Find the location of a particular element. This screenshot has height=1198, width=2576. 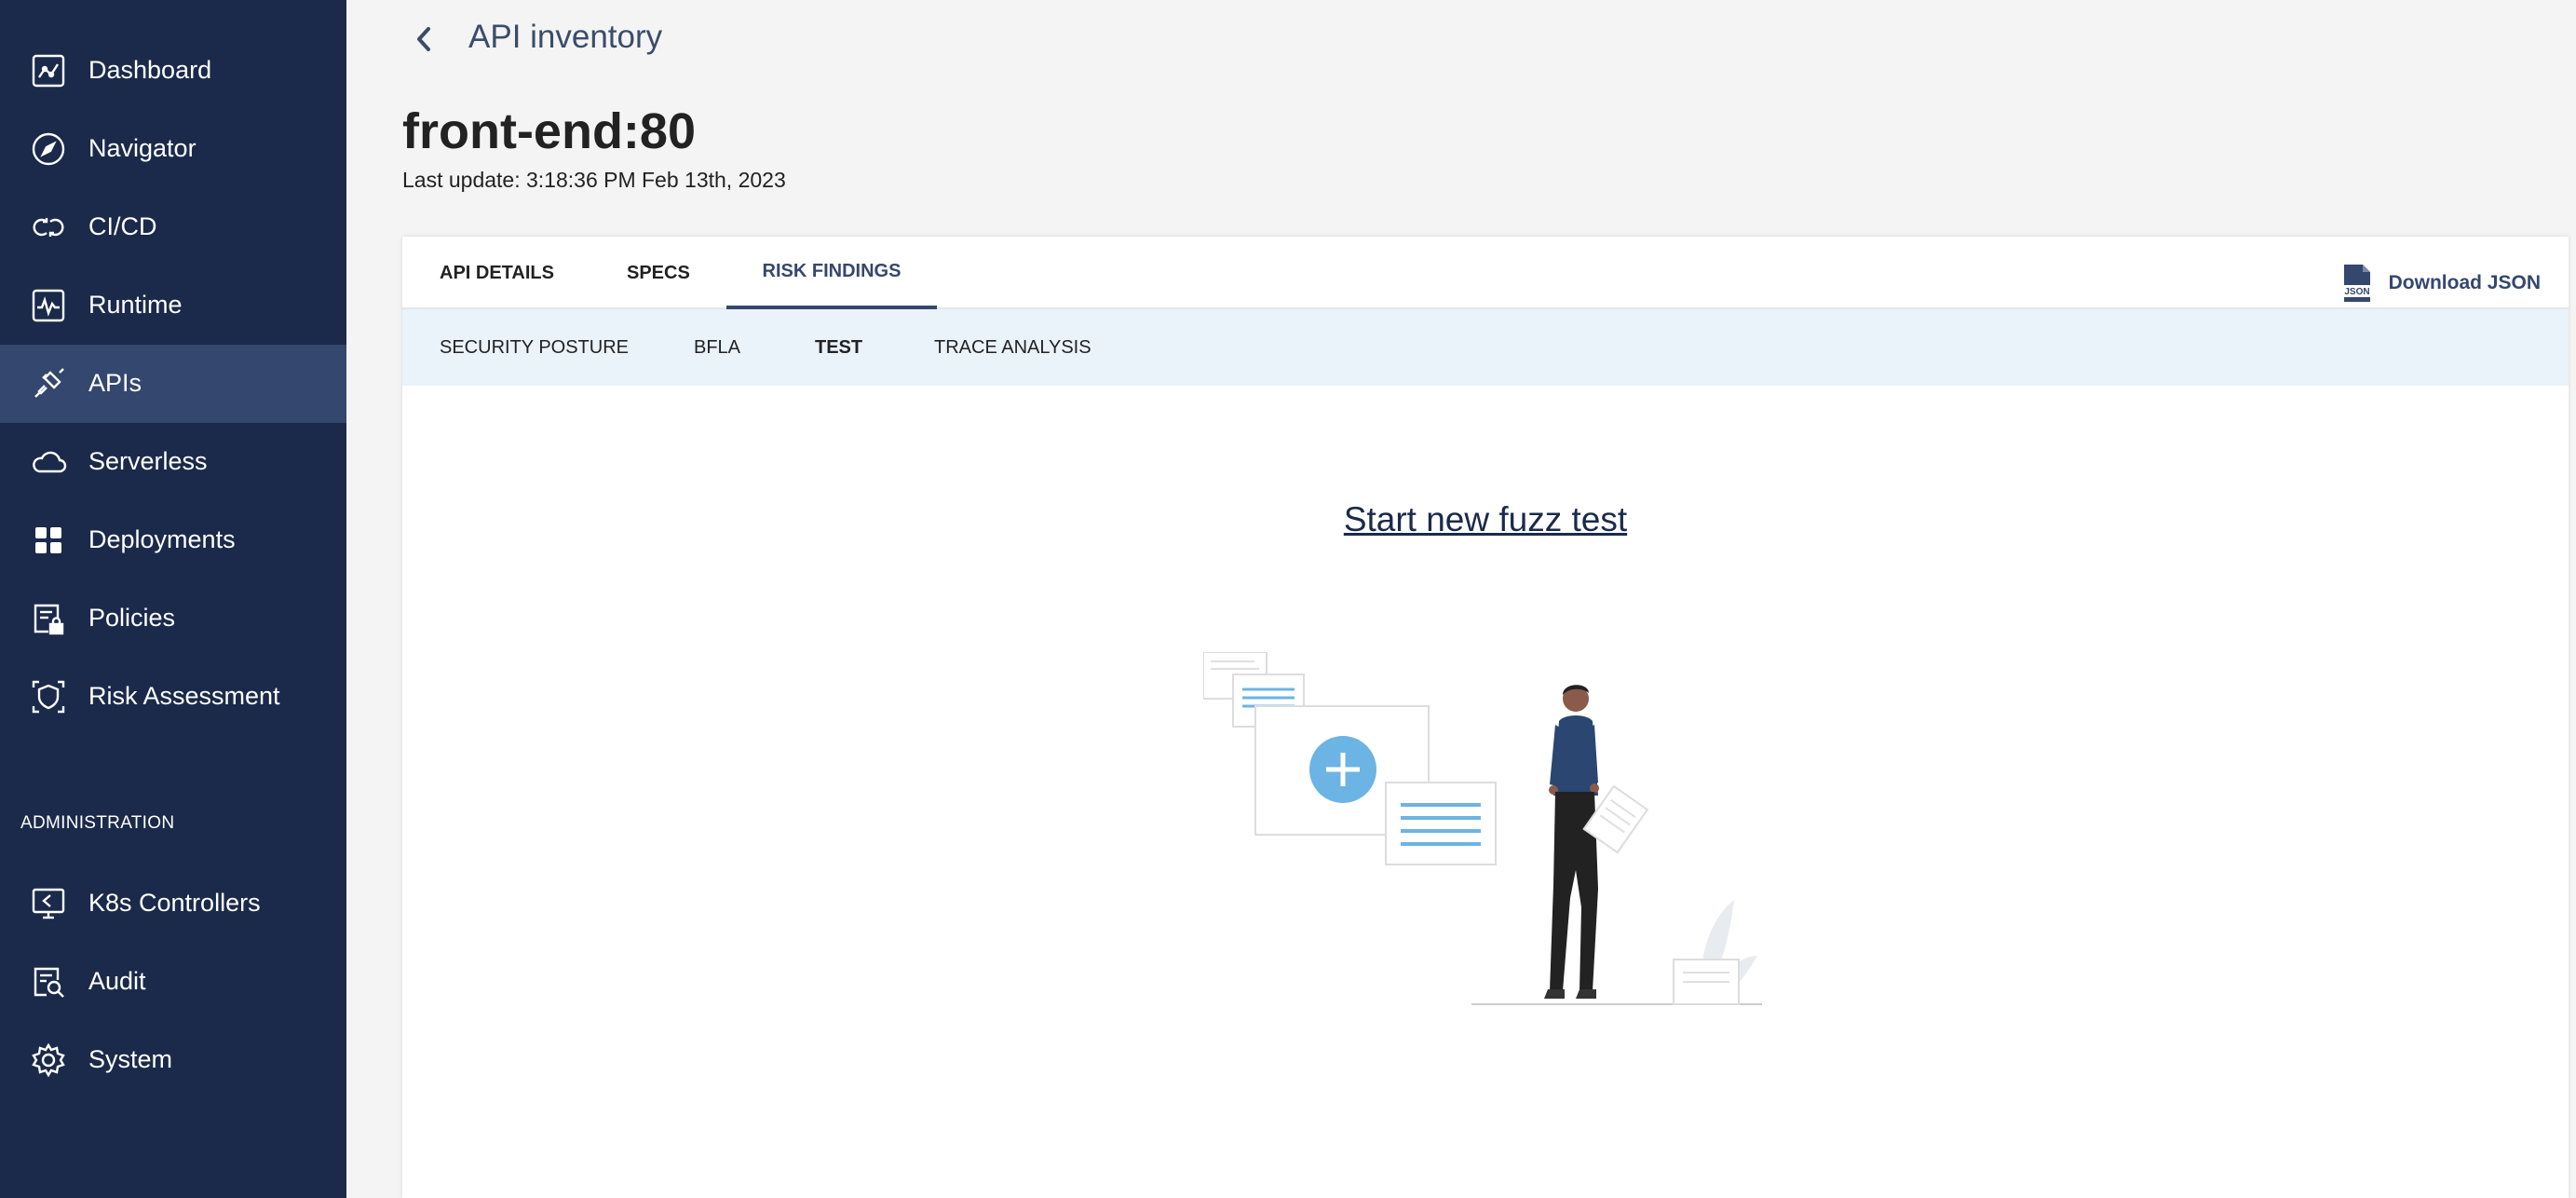

tab-specs: SPECS is located at coordinates (658, 273).